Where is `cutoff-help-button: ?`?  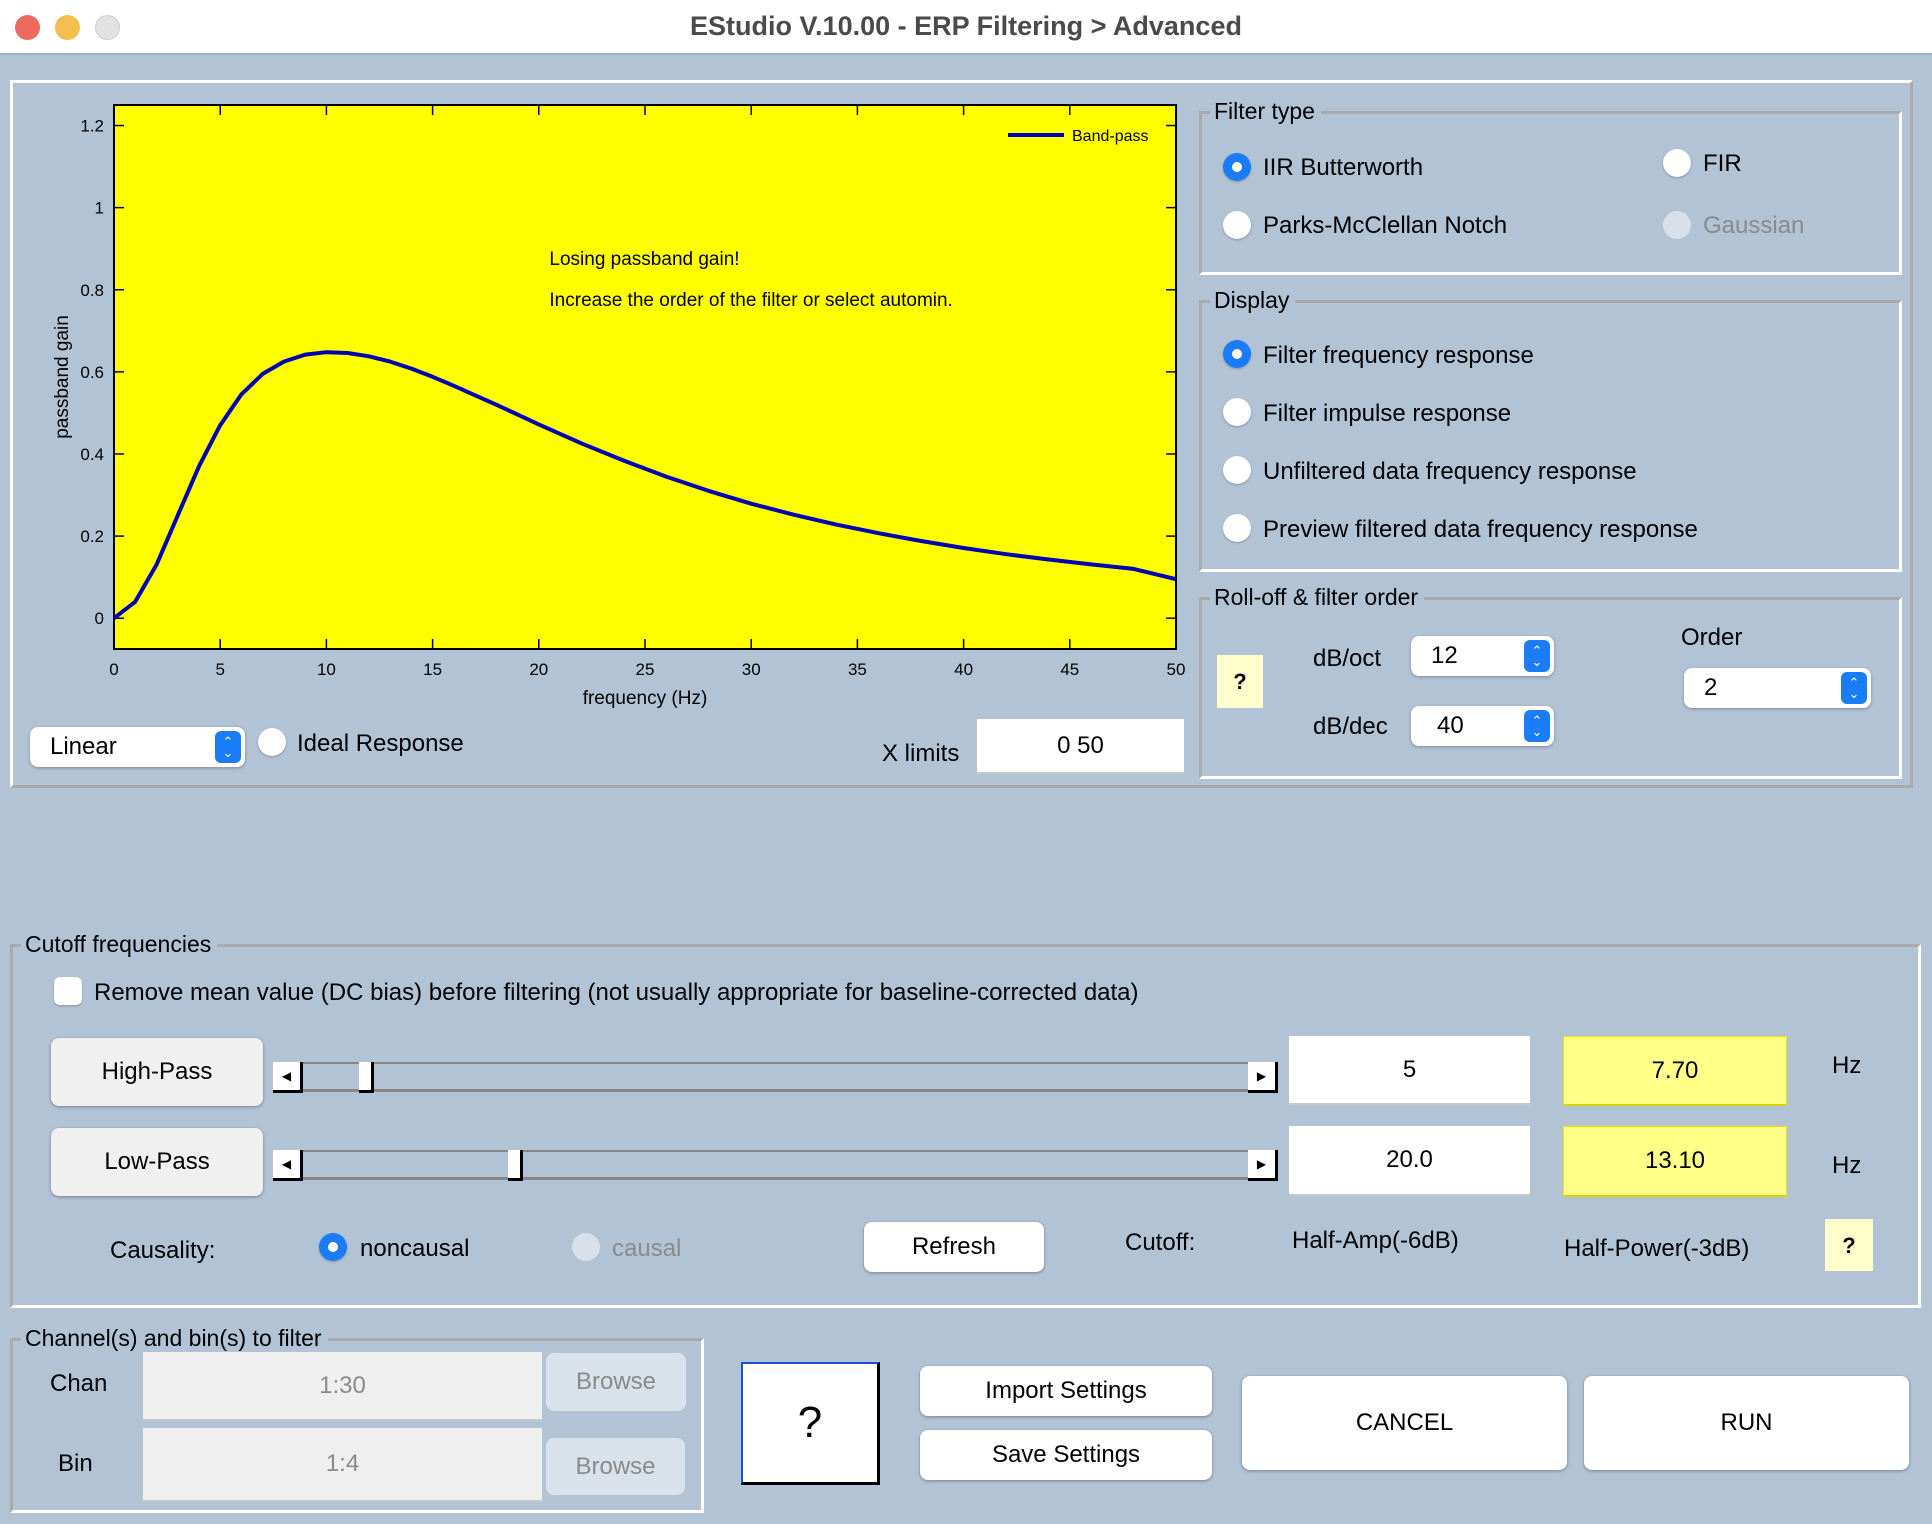
cutoff-help-button: ? is located at coordinates (1849, 1245).